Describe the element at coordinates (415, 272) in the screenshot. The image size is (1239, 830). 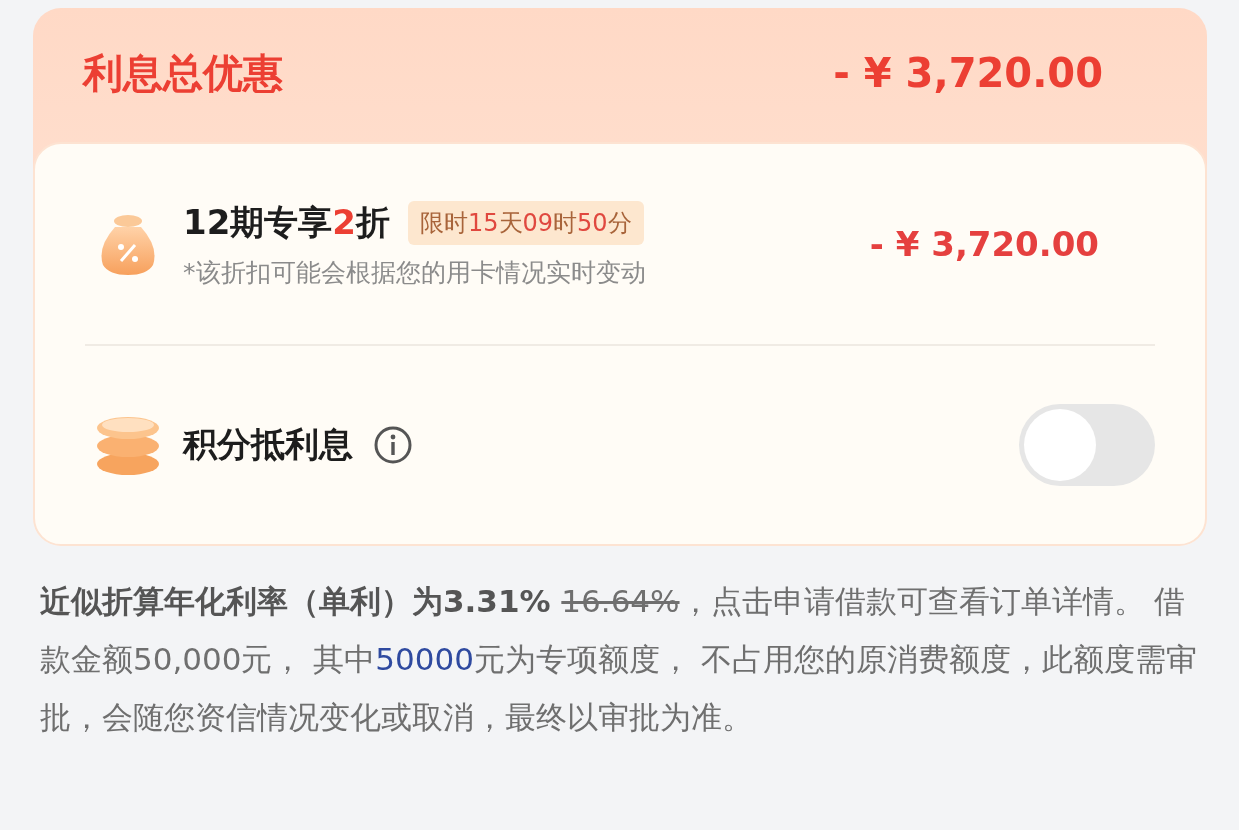
I see `offer-note: *该折扣可能会根据您的用卡情况实时变动` at that location.